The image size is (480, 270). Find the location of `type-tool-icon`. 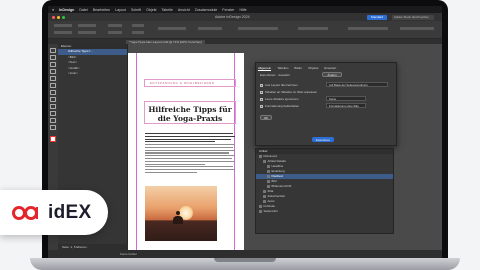

type-tool-icon is located at coordinates (53, 78).